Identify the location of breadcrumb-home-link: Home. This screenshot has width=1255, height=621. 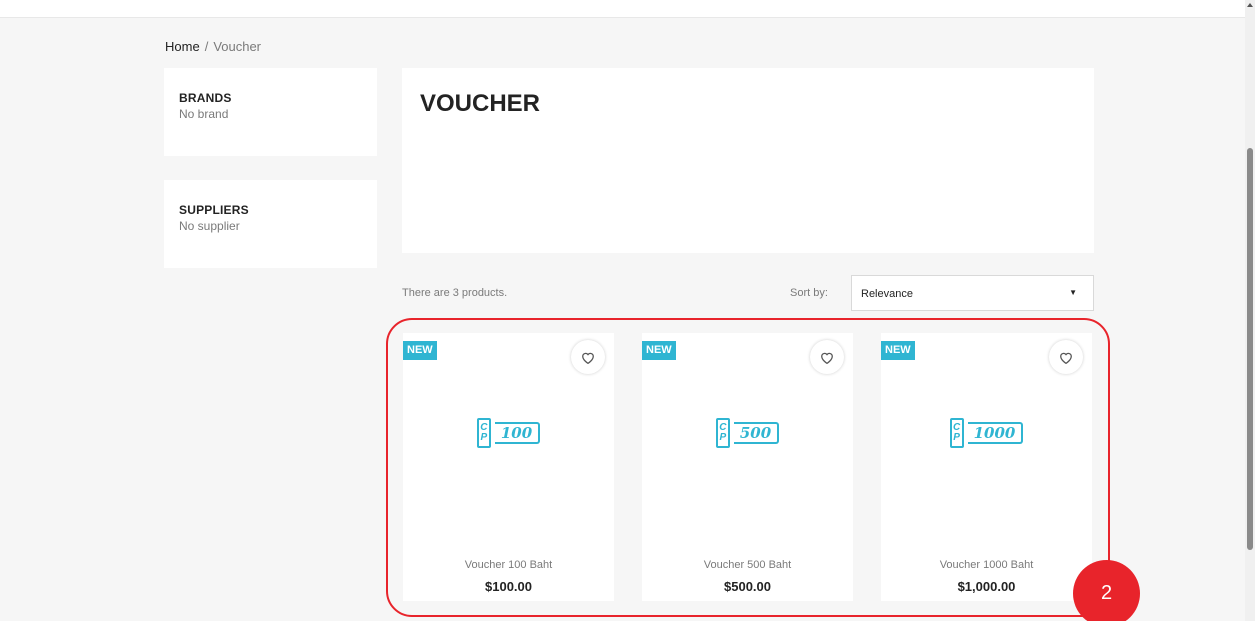
(182, 46).